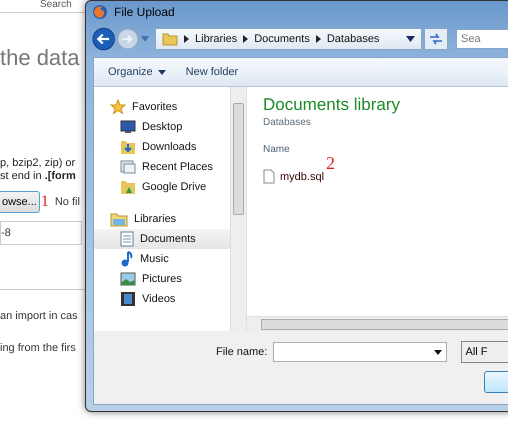  What do you see at coordinates (162, 187) in the screenshot?
I see `nav-item: Google Drive` at bounding box center [162, 187].